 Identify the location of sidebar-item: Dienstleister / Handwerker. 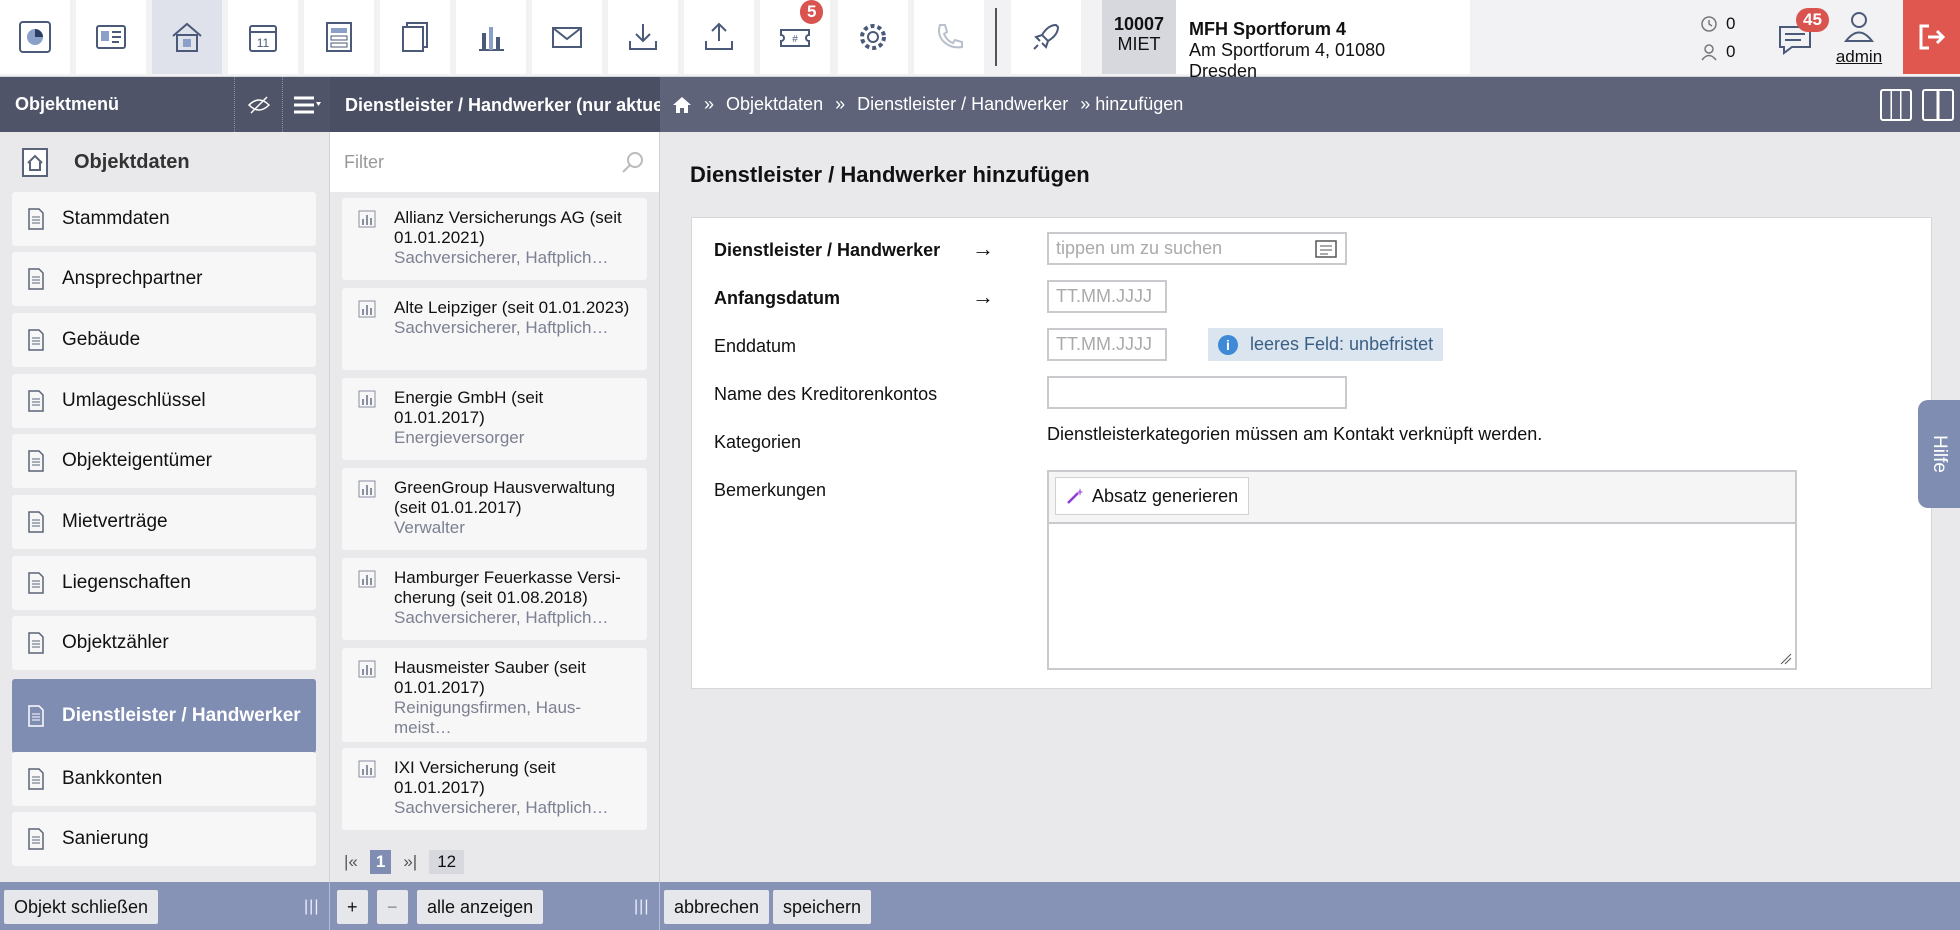
(164, 716).